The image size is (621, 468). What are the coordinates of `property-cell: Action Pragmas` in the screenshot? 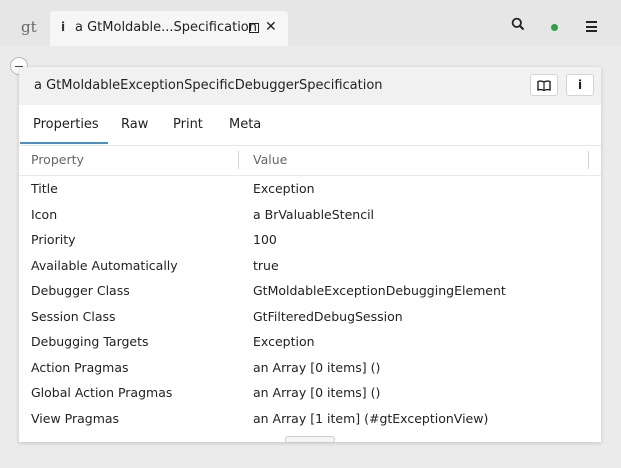 It's located at (80, 367).